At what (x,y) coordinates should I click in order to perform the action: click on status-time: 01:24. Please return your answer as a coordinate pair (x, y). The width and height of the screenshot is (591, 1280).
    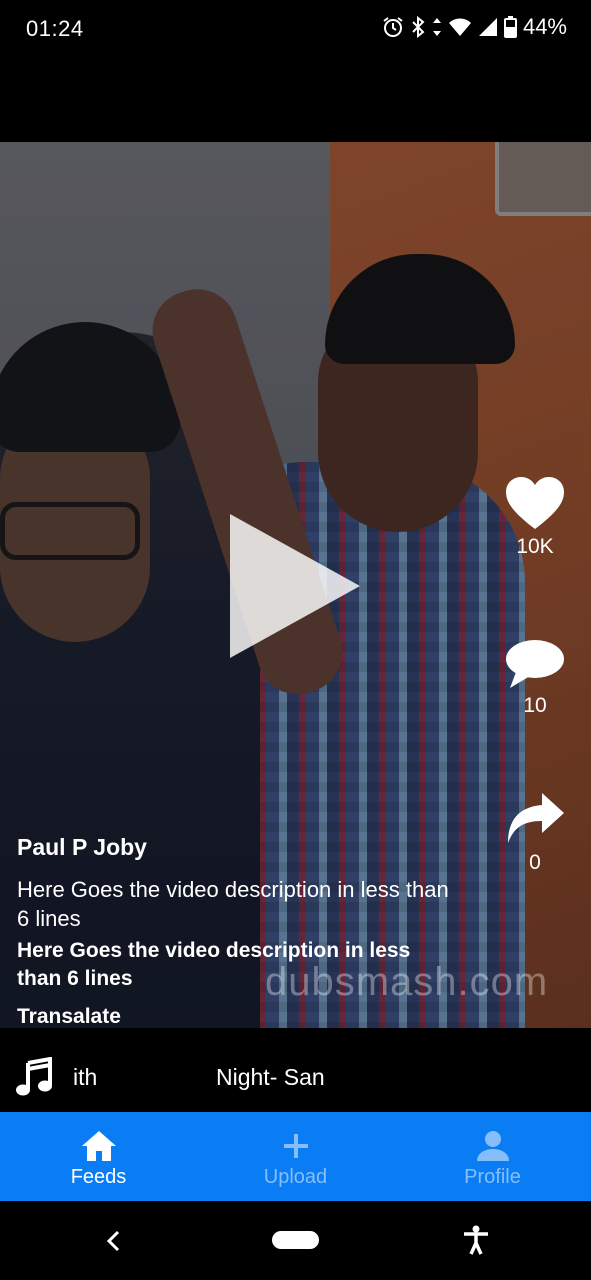
    Looking at the image, I should click on (55, 28).